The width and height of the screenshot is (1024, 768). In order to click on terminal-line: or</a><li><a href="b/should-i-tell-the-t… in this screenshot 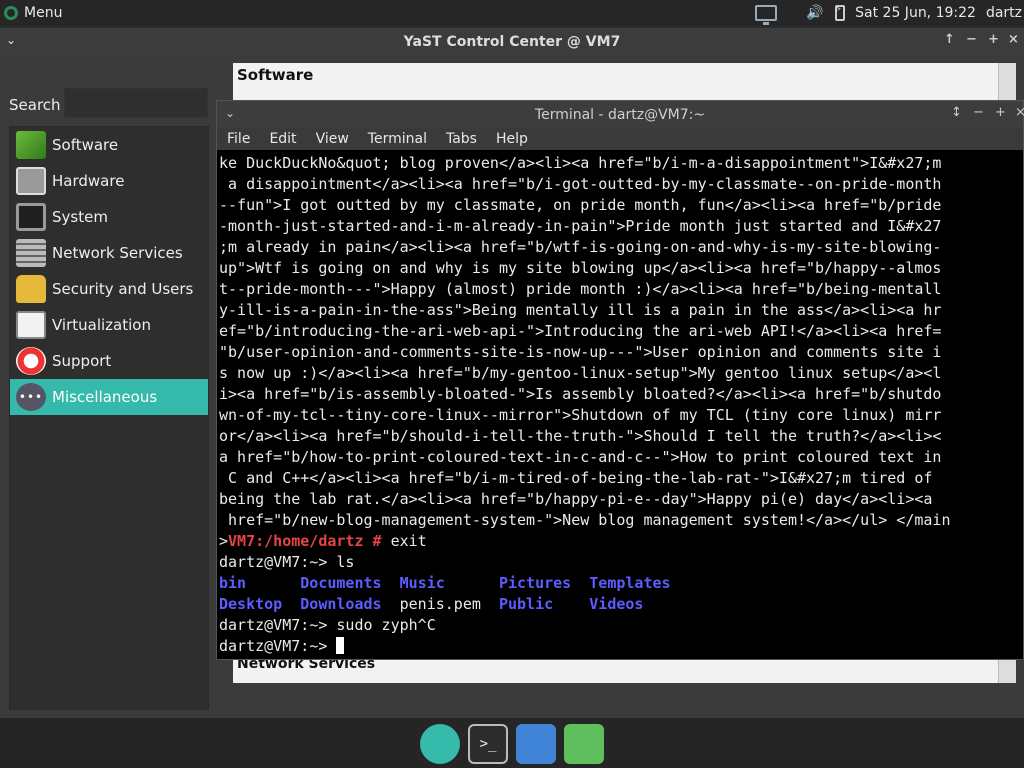, I will do `click(619, 436)`.